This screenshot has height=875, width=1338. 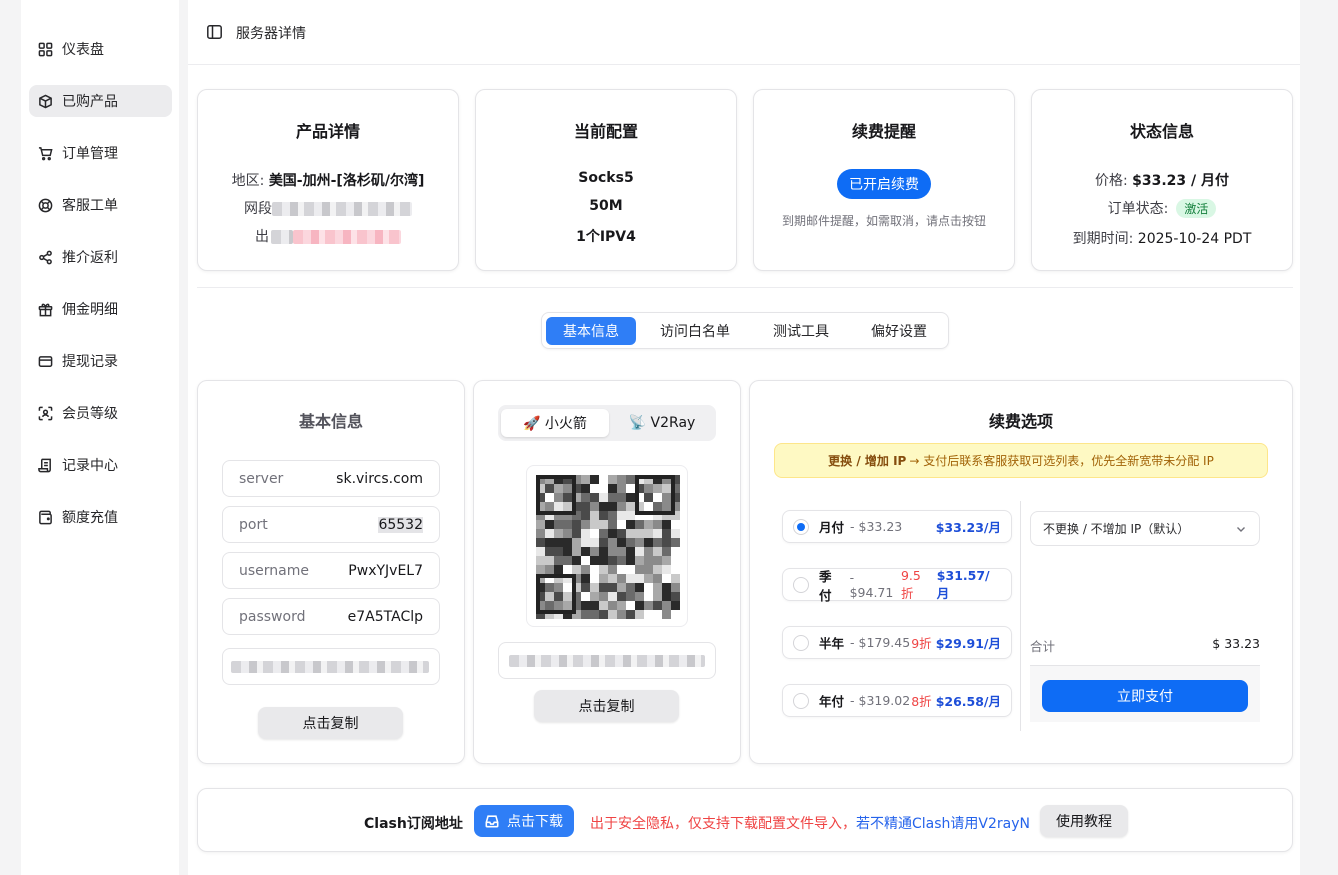 I want to click on port-field: port 65532, so click(x=331, y=524).